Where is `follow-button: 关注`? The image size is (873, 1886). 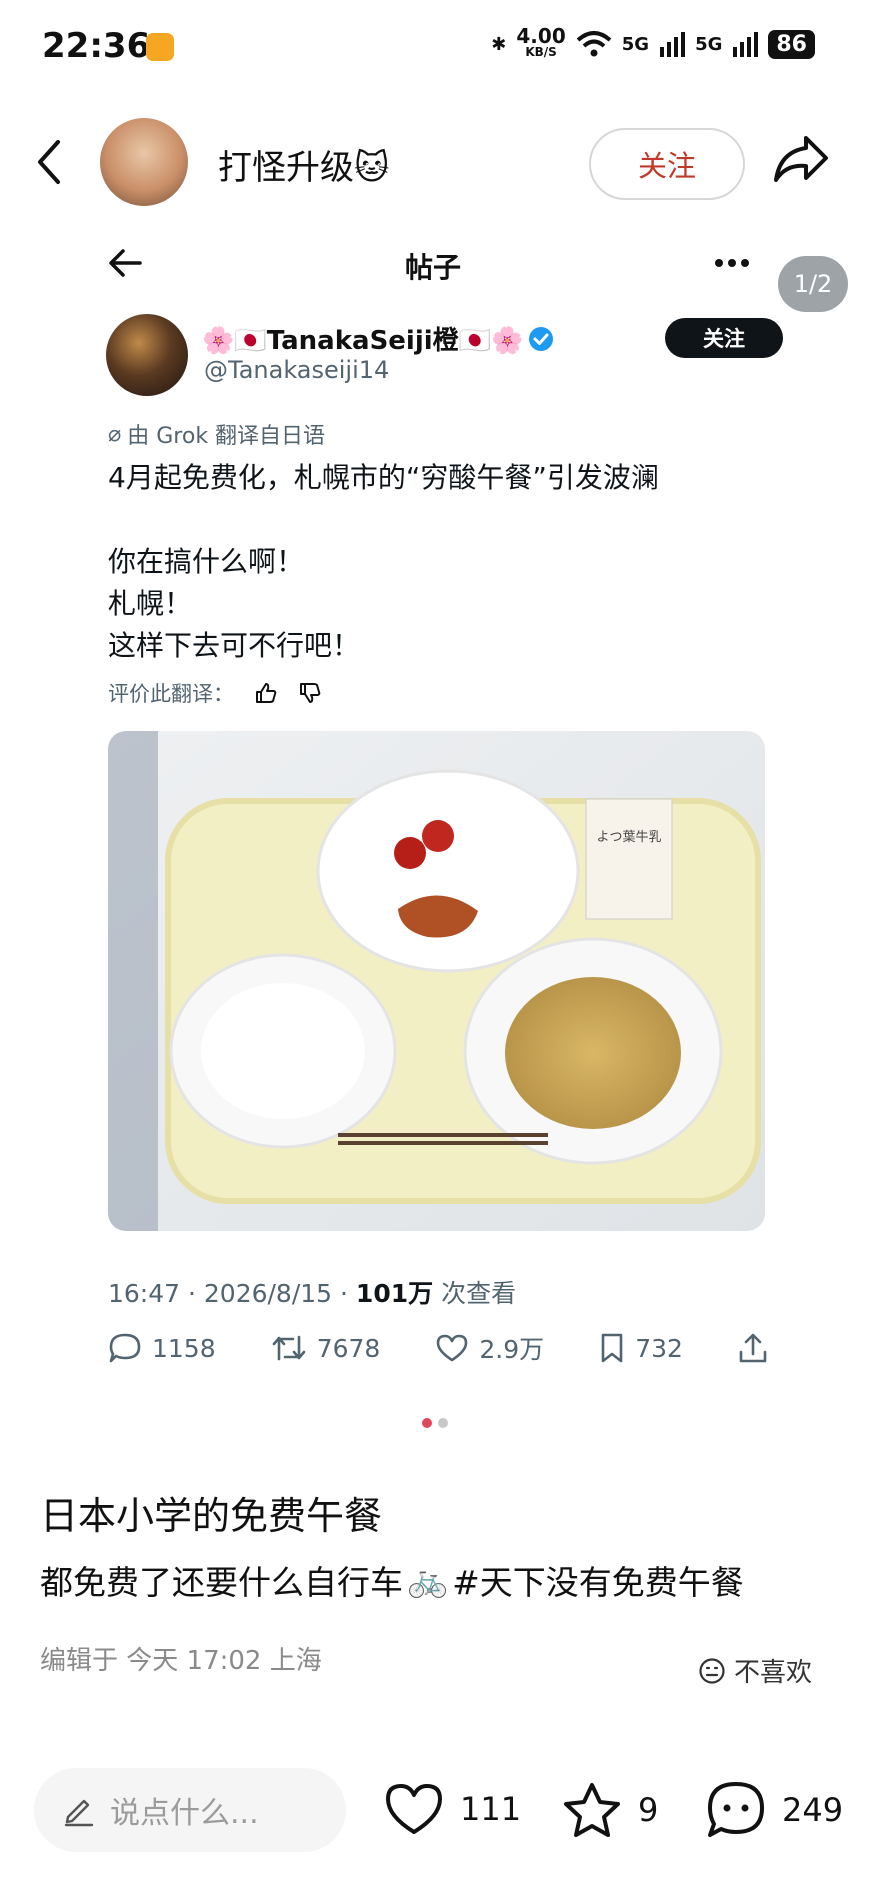 follow-button: 关注 is located at coordinates (667, 164).